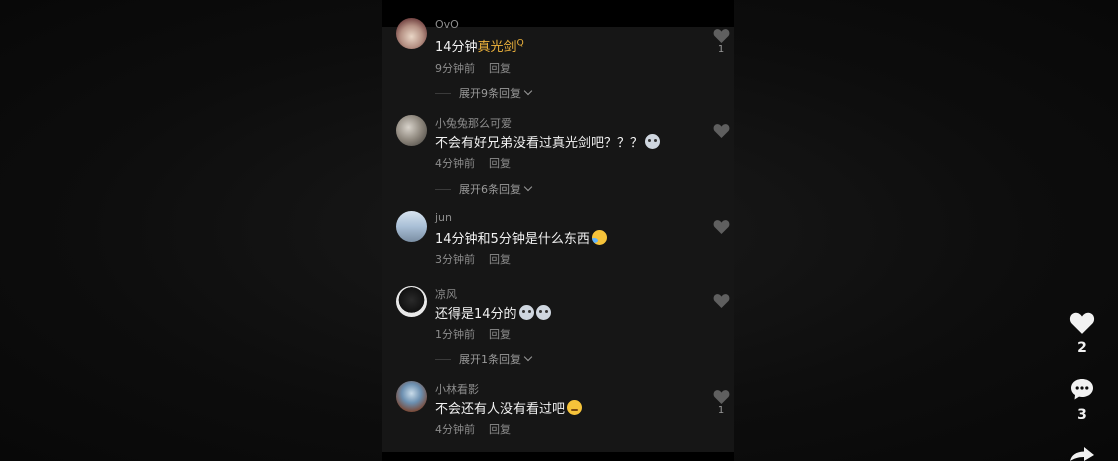 The height and width of the screenshot is (461, 1118). I want to click on comment-text: 14分钟真光剑Q, so click(479, 45).